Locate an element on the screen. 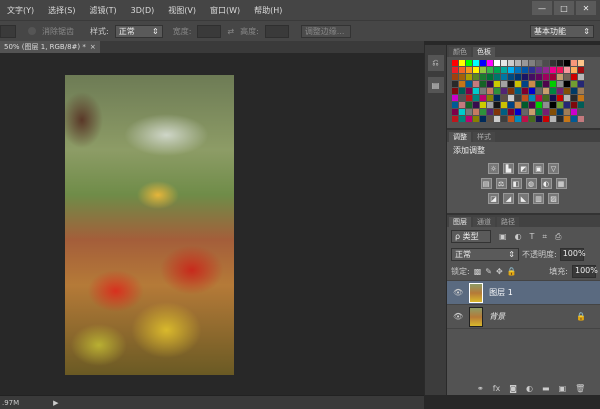  layer-row: 👁 背景 🔒 is located at coordinates (523, 317).